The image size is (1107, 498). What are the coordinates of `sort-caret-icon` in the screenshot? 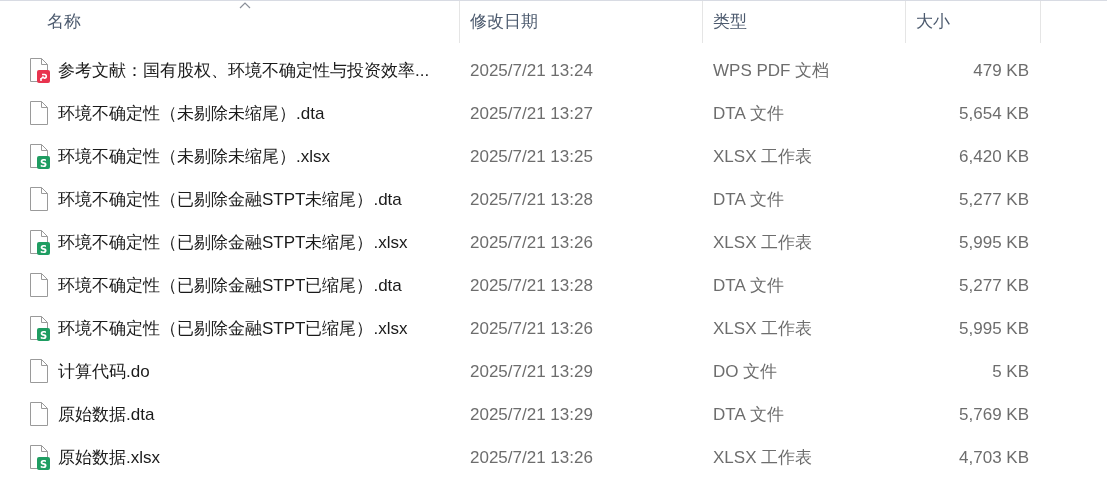 It's located at (244, 5).